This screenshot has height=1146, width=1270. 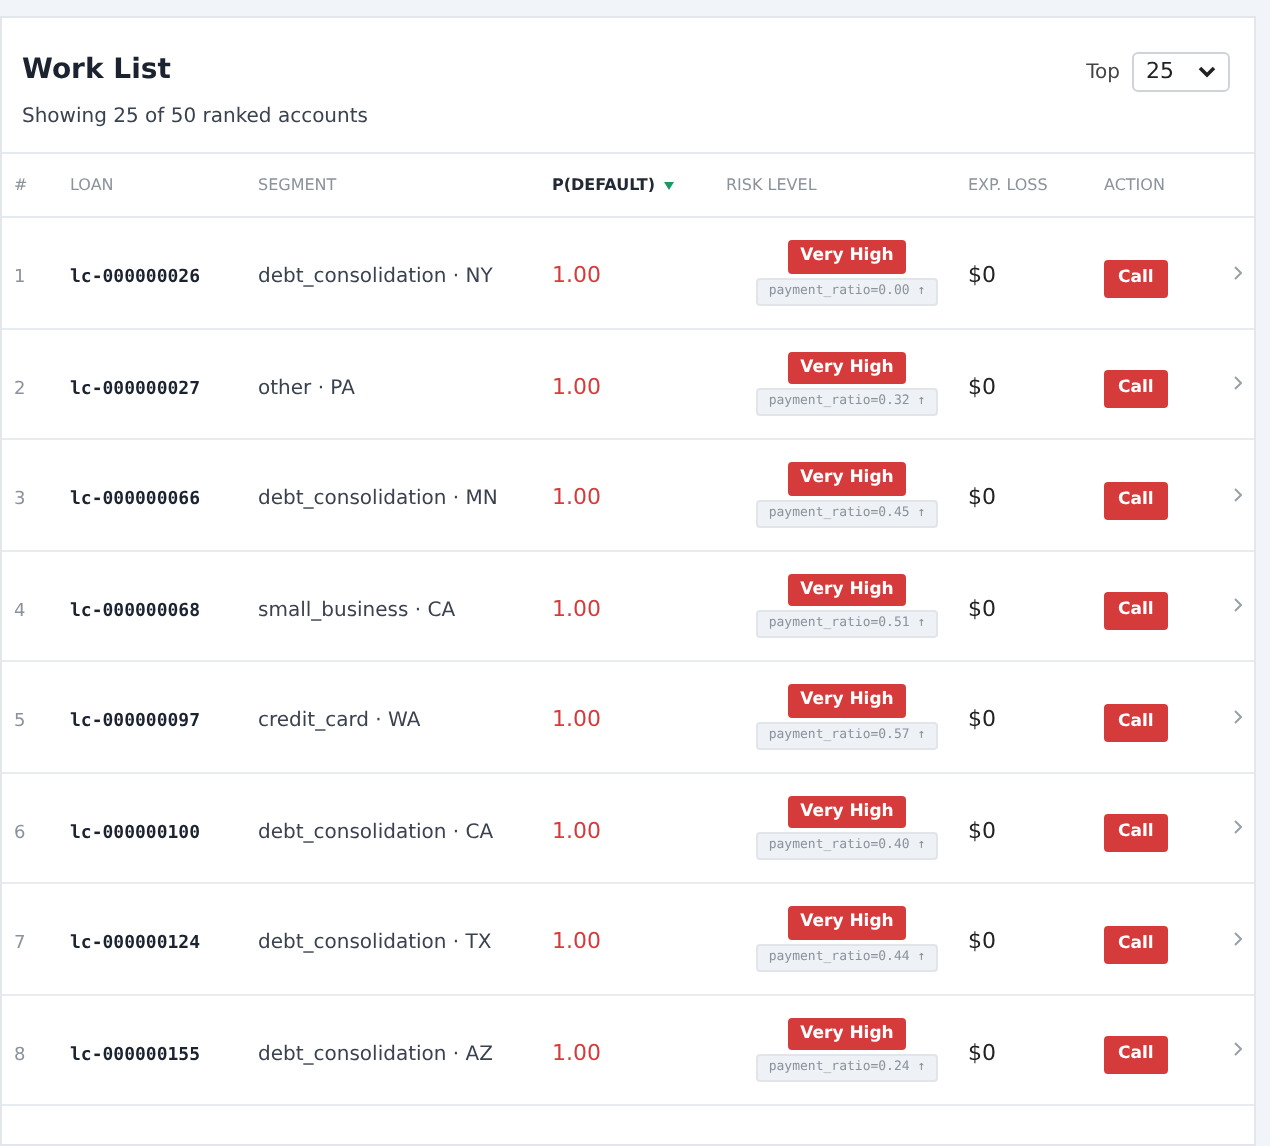 I want to click on sort-desc-icon, so click(x=668, y=185).